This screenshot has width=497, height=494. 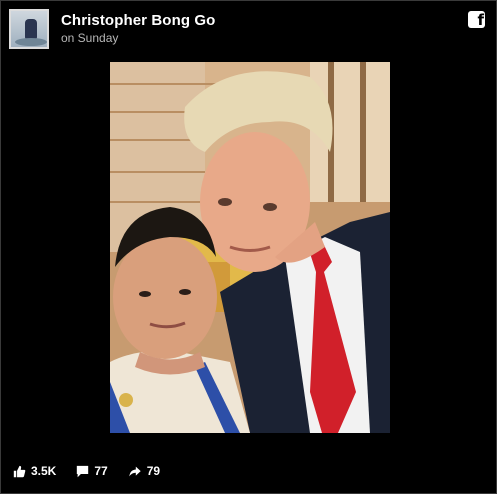 What do you see at coordinates (153, 471) in the screenshot?
I see `share-count: 79` at bounding box center [153, 471].